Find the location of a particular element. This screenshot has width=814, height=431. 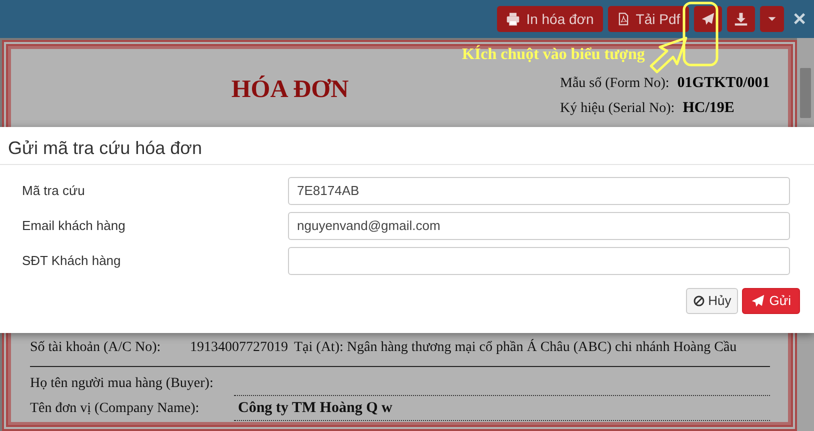

download-icon is located at coordinates (741, 19).